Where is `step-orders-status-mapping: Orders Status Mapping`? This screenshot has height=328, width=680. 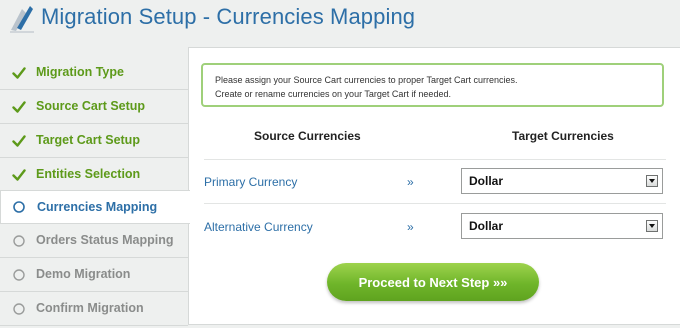
step-orders-status-mapping: Orders Status Mapping is located at coordinates (94, 241).